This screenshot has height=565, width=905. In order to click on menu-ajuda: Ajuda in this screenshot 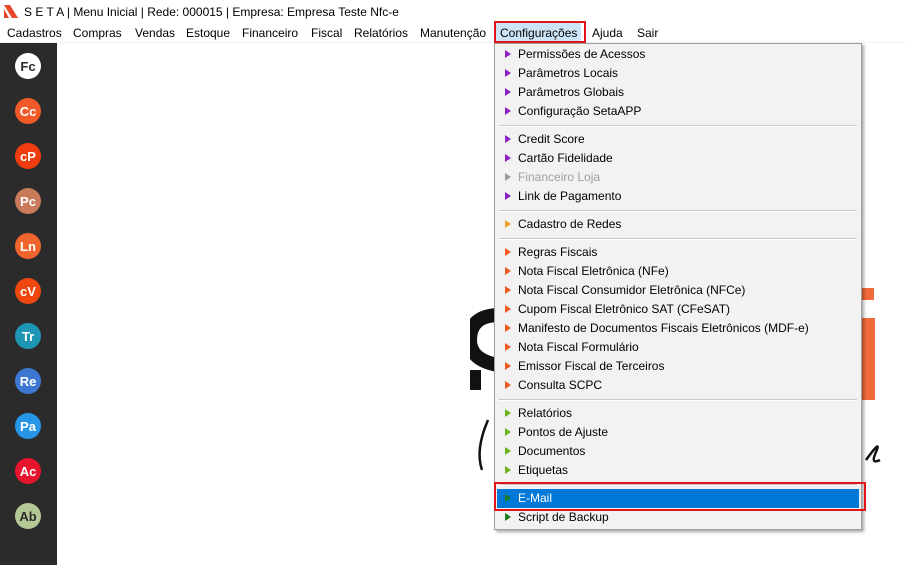, I will do `click(607, 33)`.